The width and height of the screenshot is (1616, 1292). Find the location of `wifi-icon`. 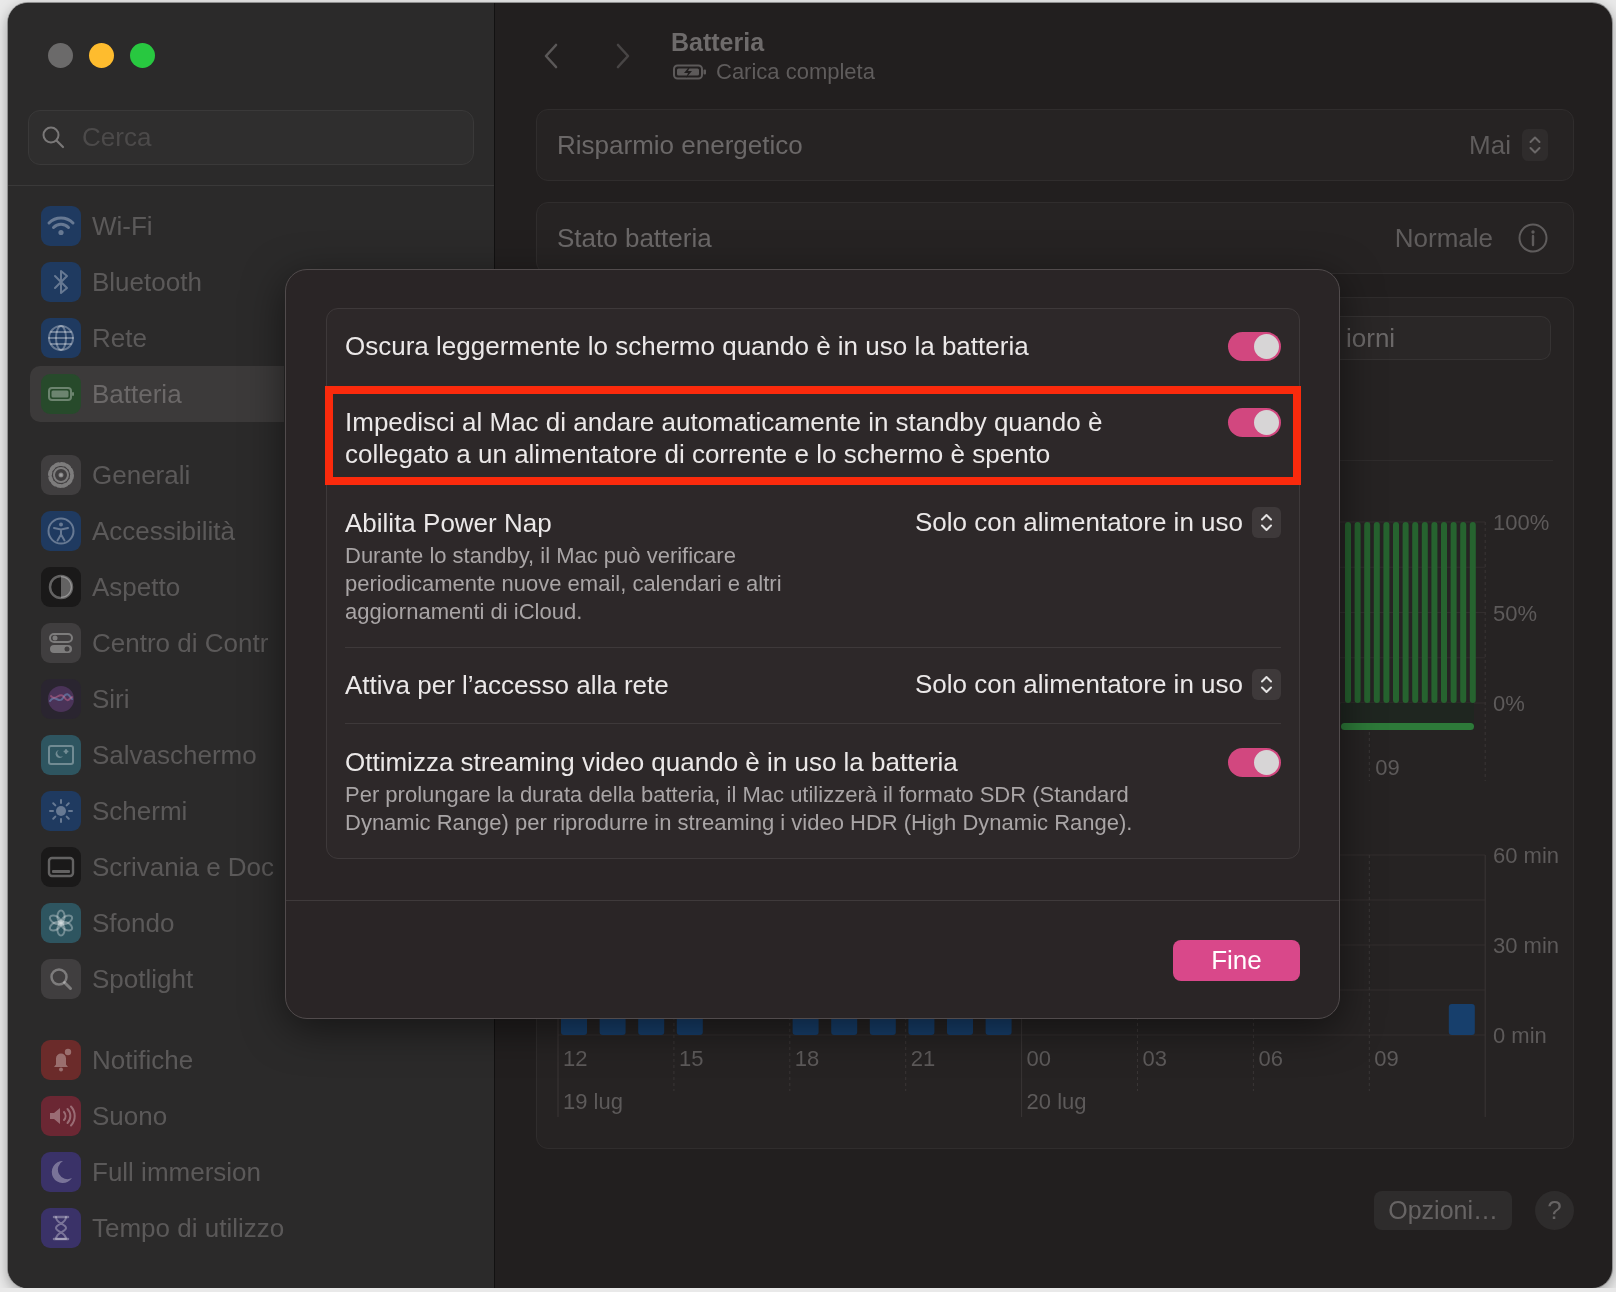

wifi-icon is located at coordinates (61, 226).